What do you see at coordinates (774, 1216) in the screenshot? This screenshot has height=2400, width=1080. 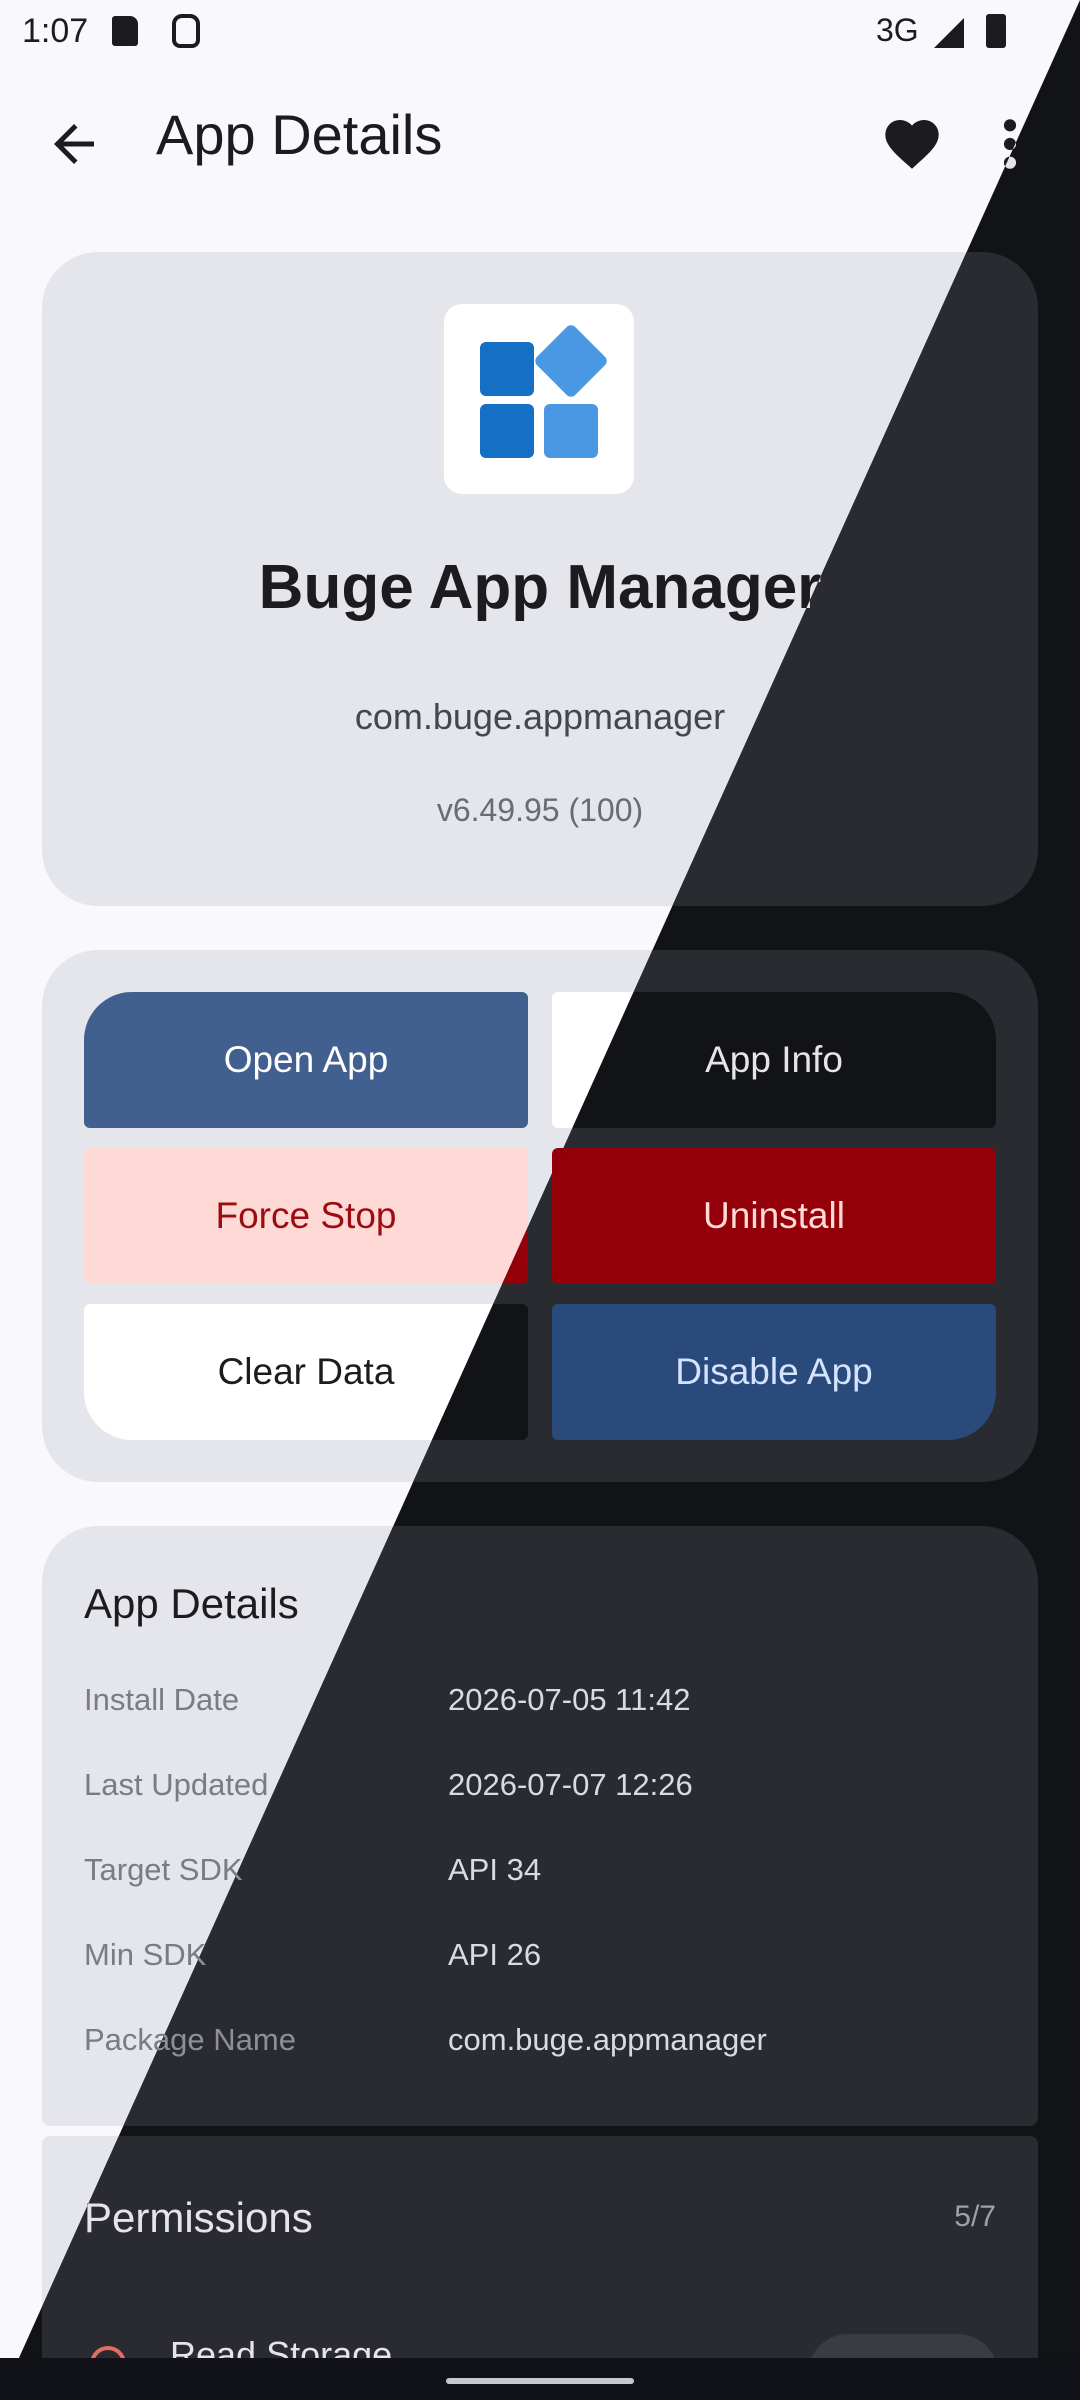 I see `uninstall-button: Uninstall` at bounding box center [774, 1216].